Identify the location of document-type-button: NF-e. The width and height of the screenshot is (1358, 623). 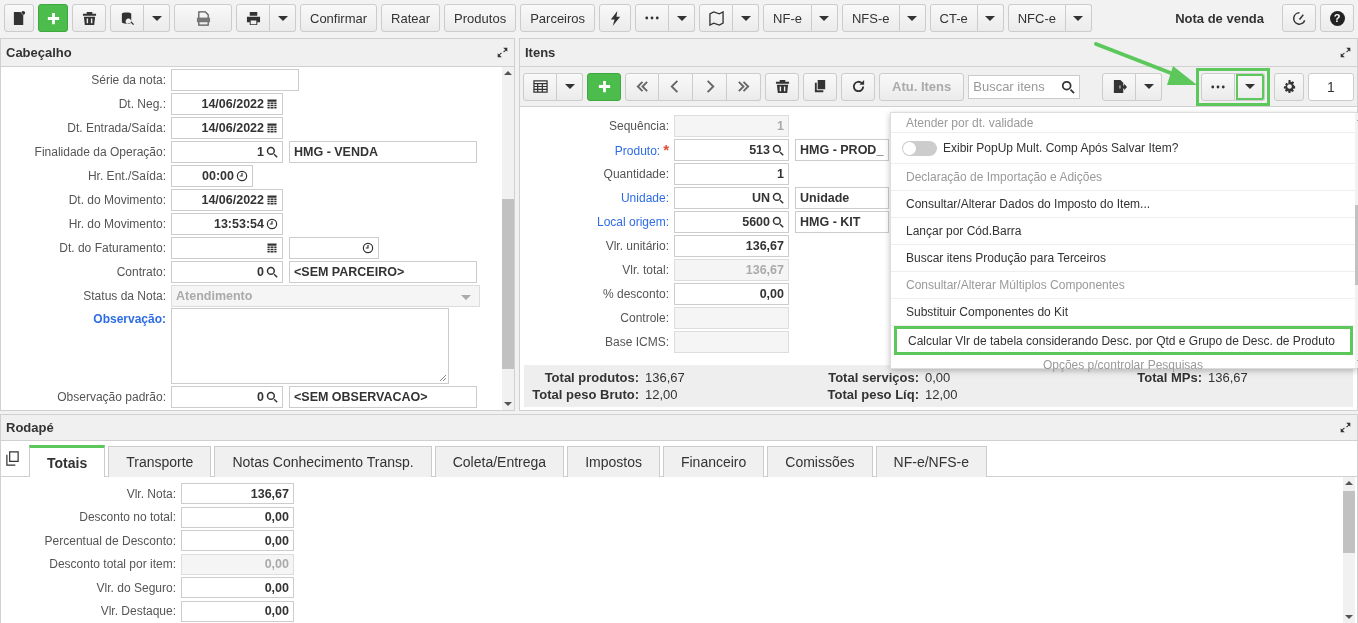
(787, 18).